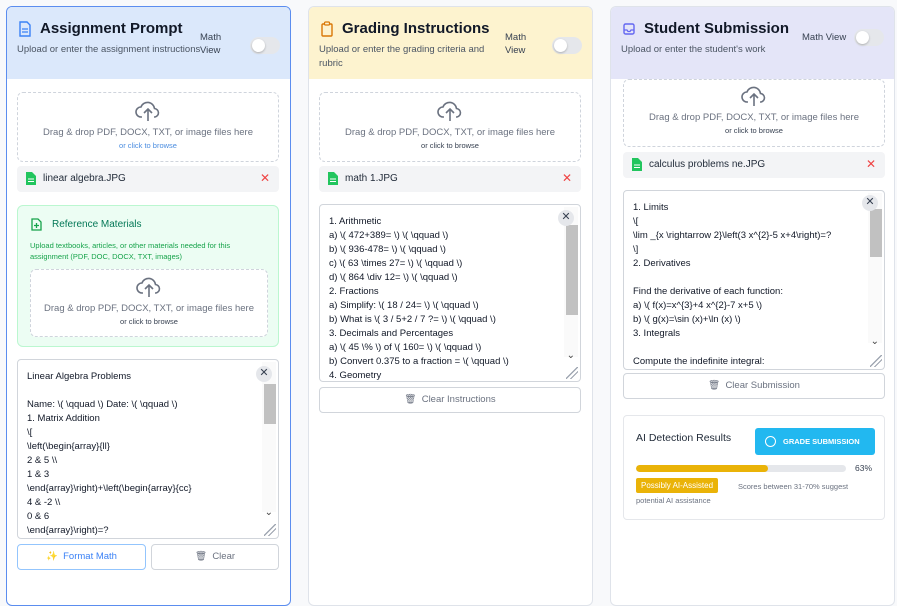 The height and width of the screenshot is (606, 897). Describe the element at coordinates (707, 164) in the screenshot. I see `file-name: calculus problems ne.JPG` at that location.